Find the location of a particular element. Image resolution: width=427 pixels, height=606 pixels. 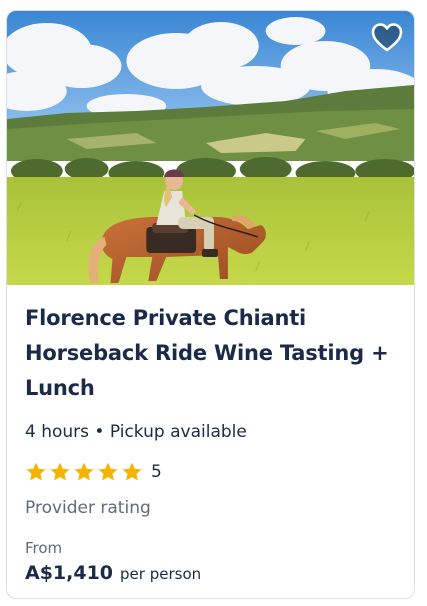

activity-meta: 4 hours • Pickup available is located at coordinates (210, 432).